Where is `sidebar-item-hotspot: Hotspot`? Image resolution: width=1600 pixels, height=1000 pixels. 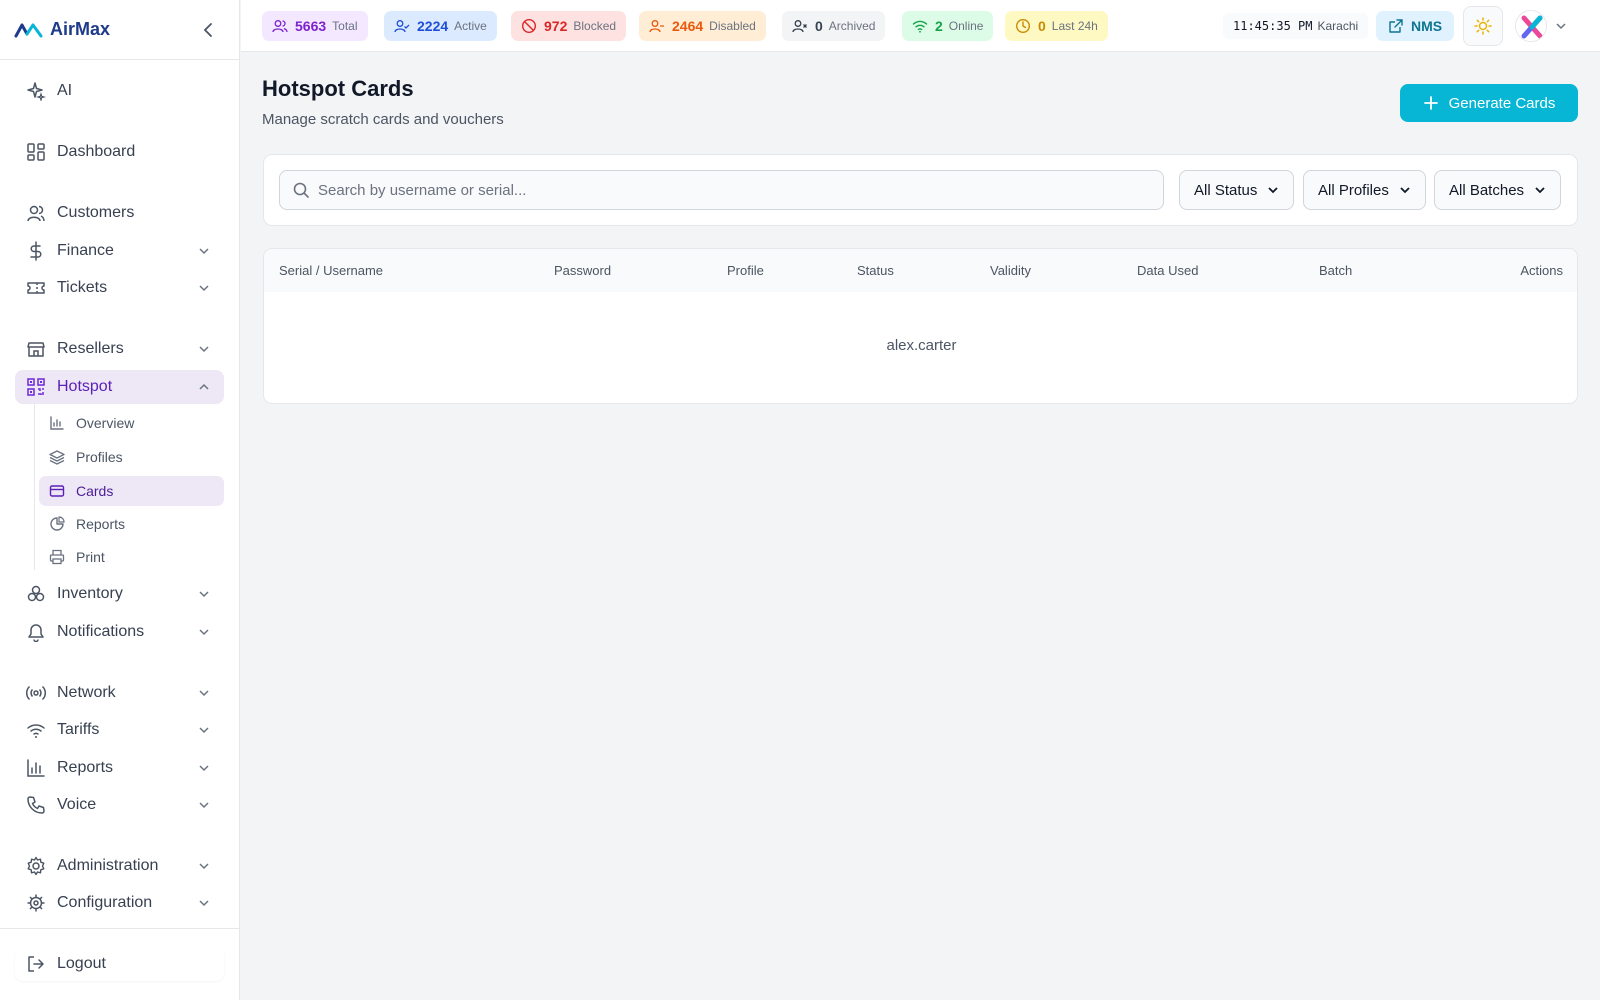
sidebar-item-hotspot: Hotspot is located at coordinates (119, 387).